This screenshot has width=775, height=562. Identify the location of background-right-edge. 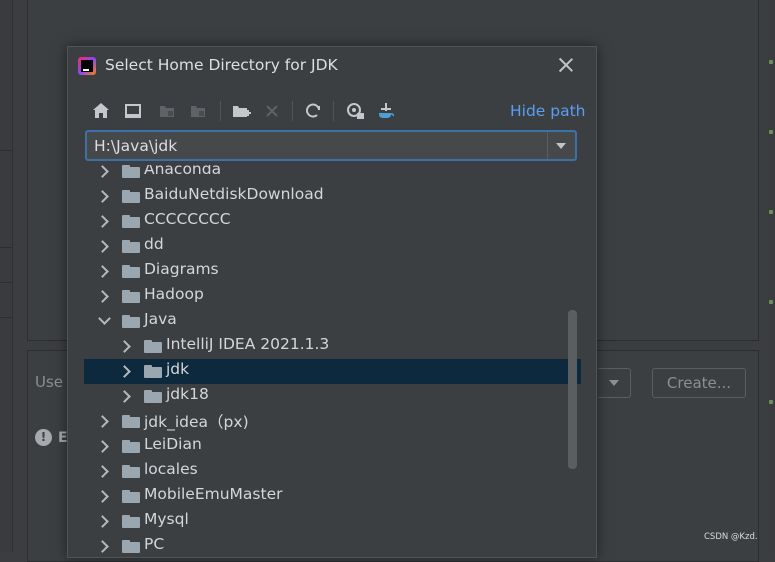
(771, 276).